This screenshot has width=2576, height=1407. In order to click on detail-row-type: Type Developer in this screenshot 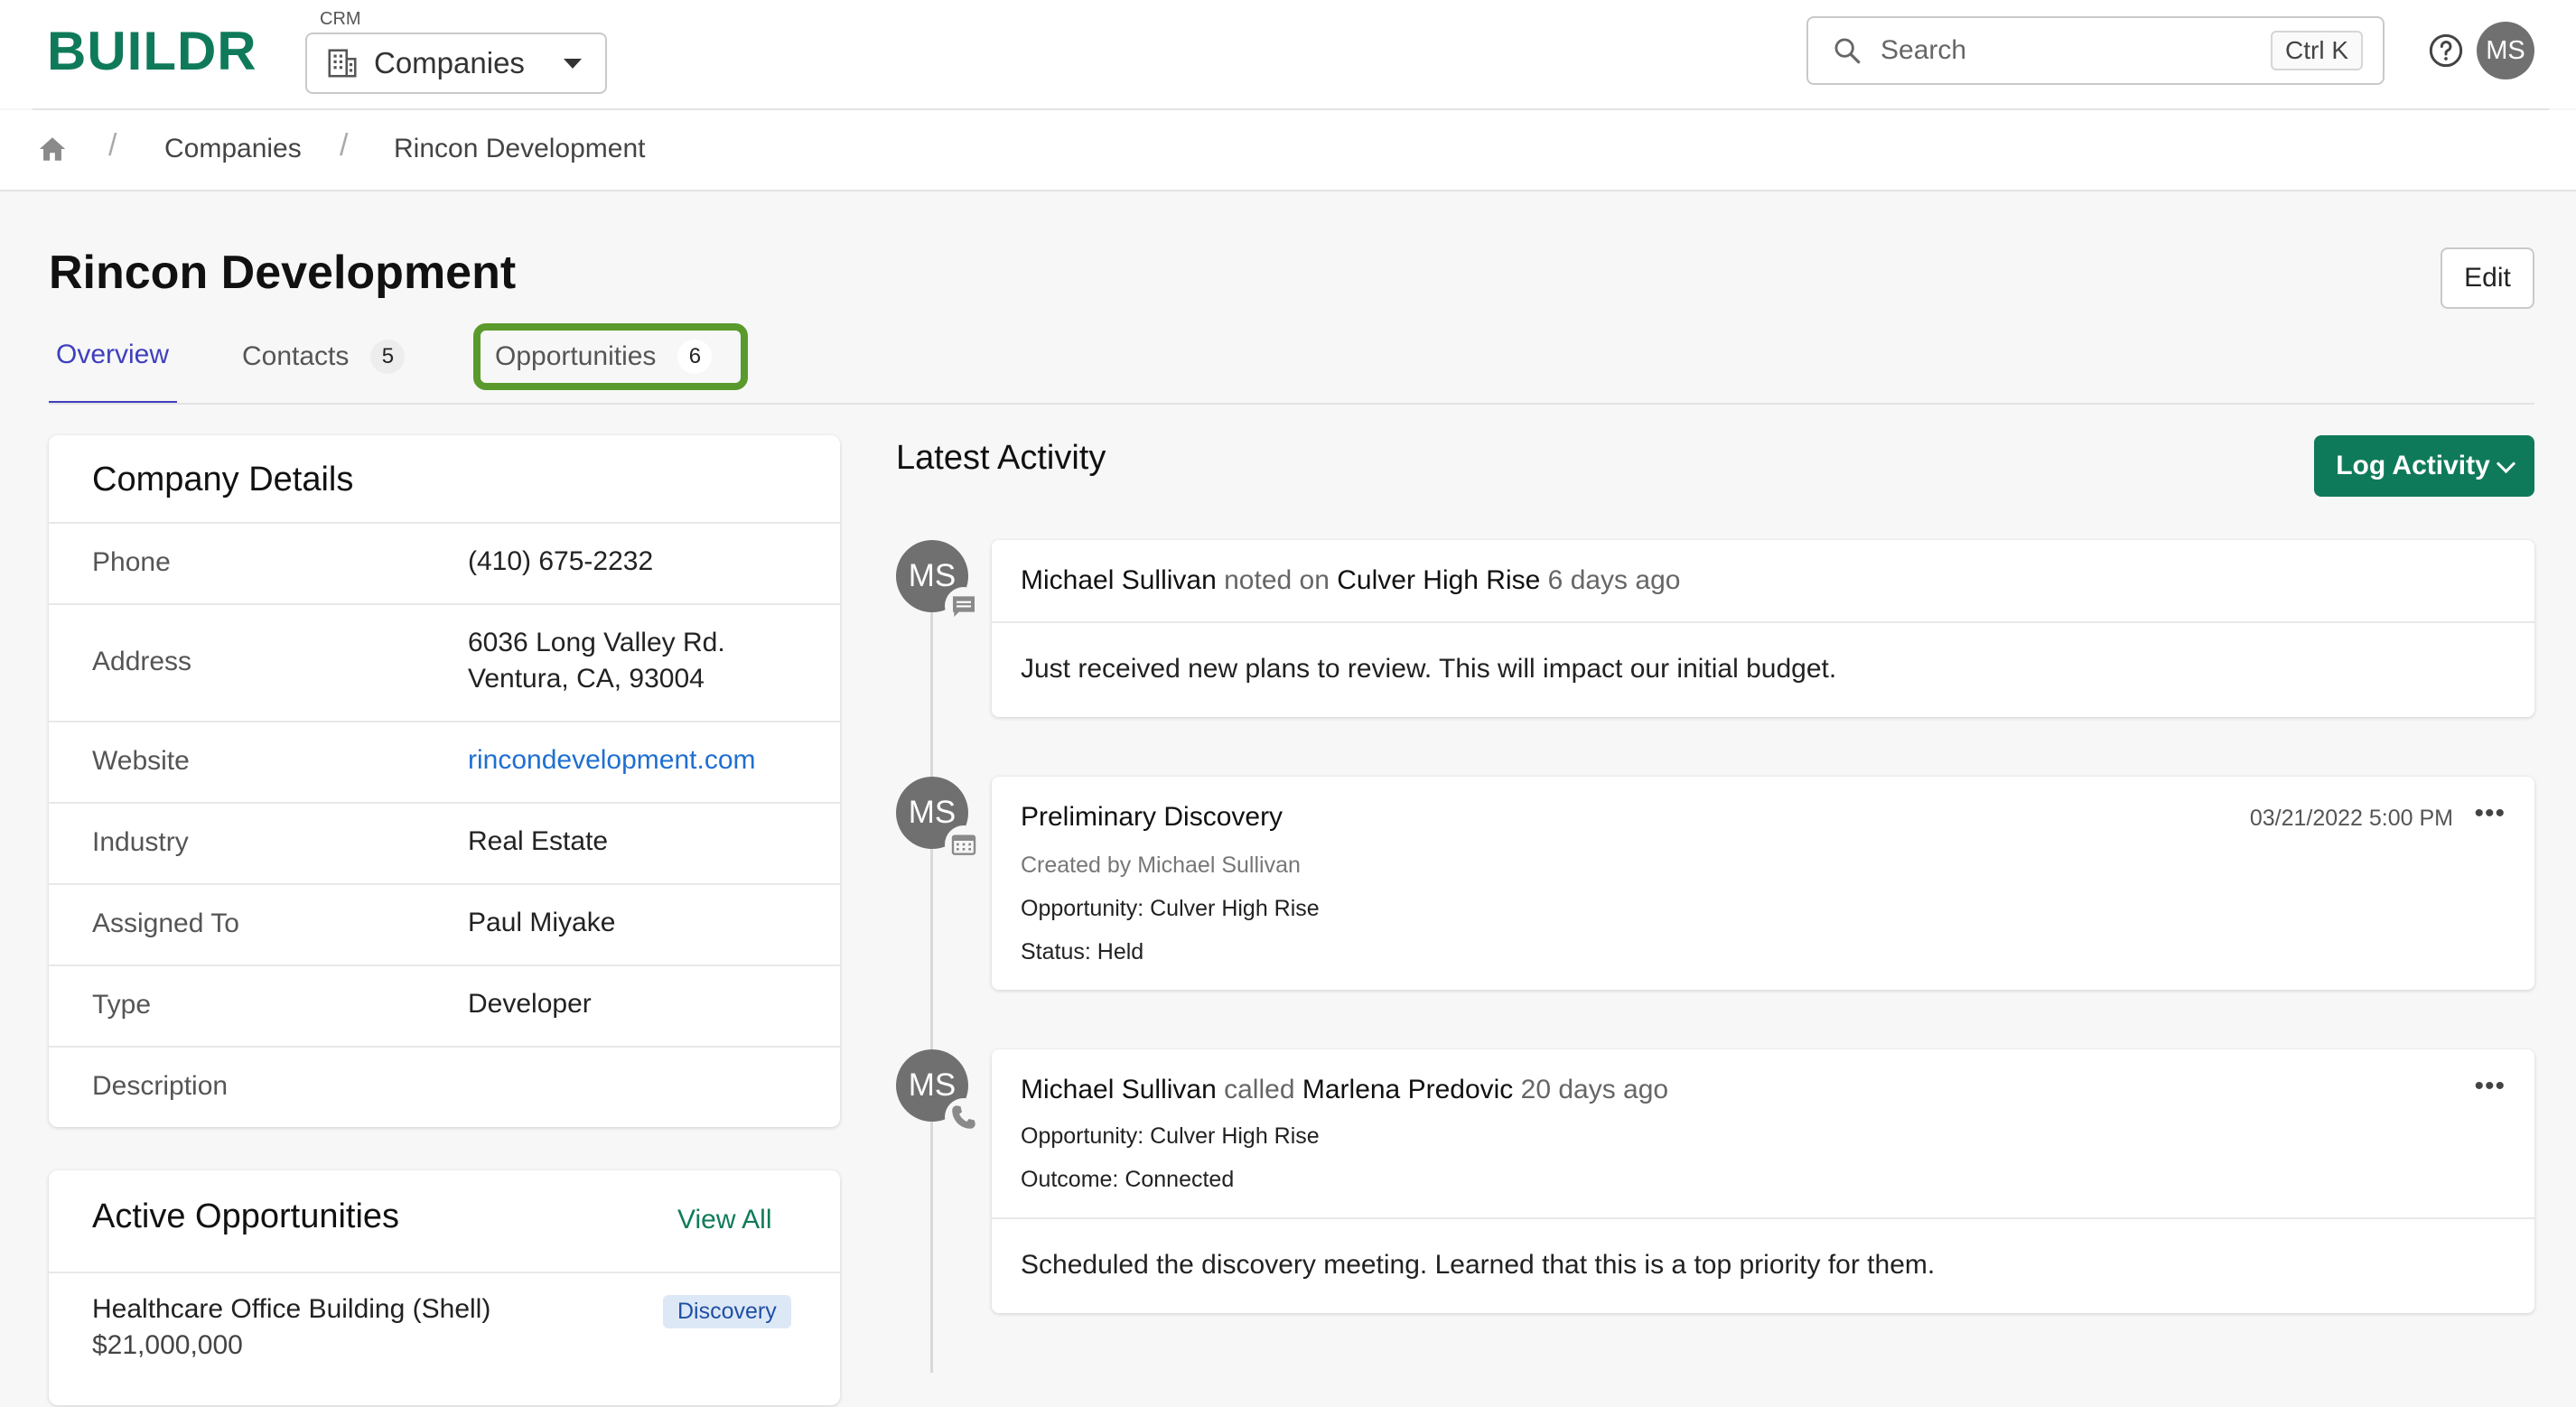, I will do `click(444, 1005)`.